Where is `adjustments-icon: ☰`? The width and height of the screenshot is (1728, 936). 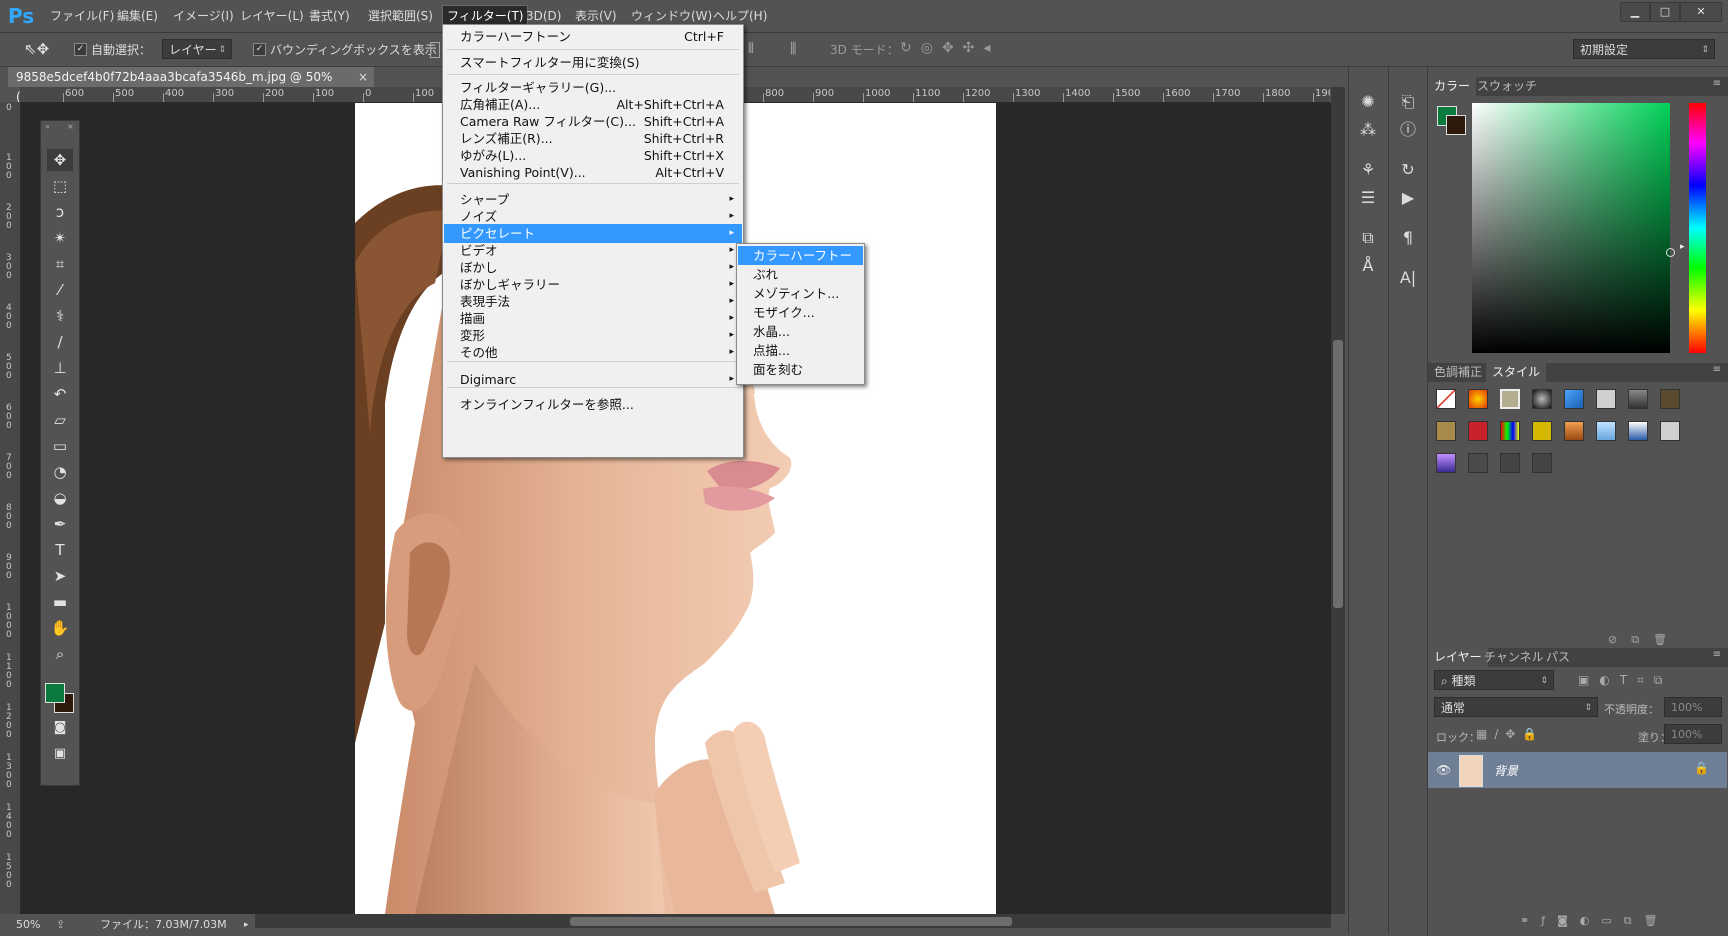
adjustments-icon: ☰ is located at coordinates (1368, 198).